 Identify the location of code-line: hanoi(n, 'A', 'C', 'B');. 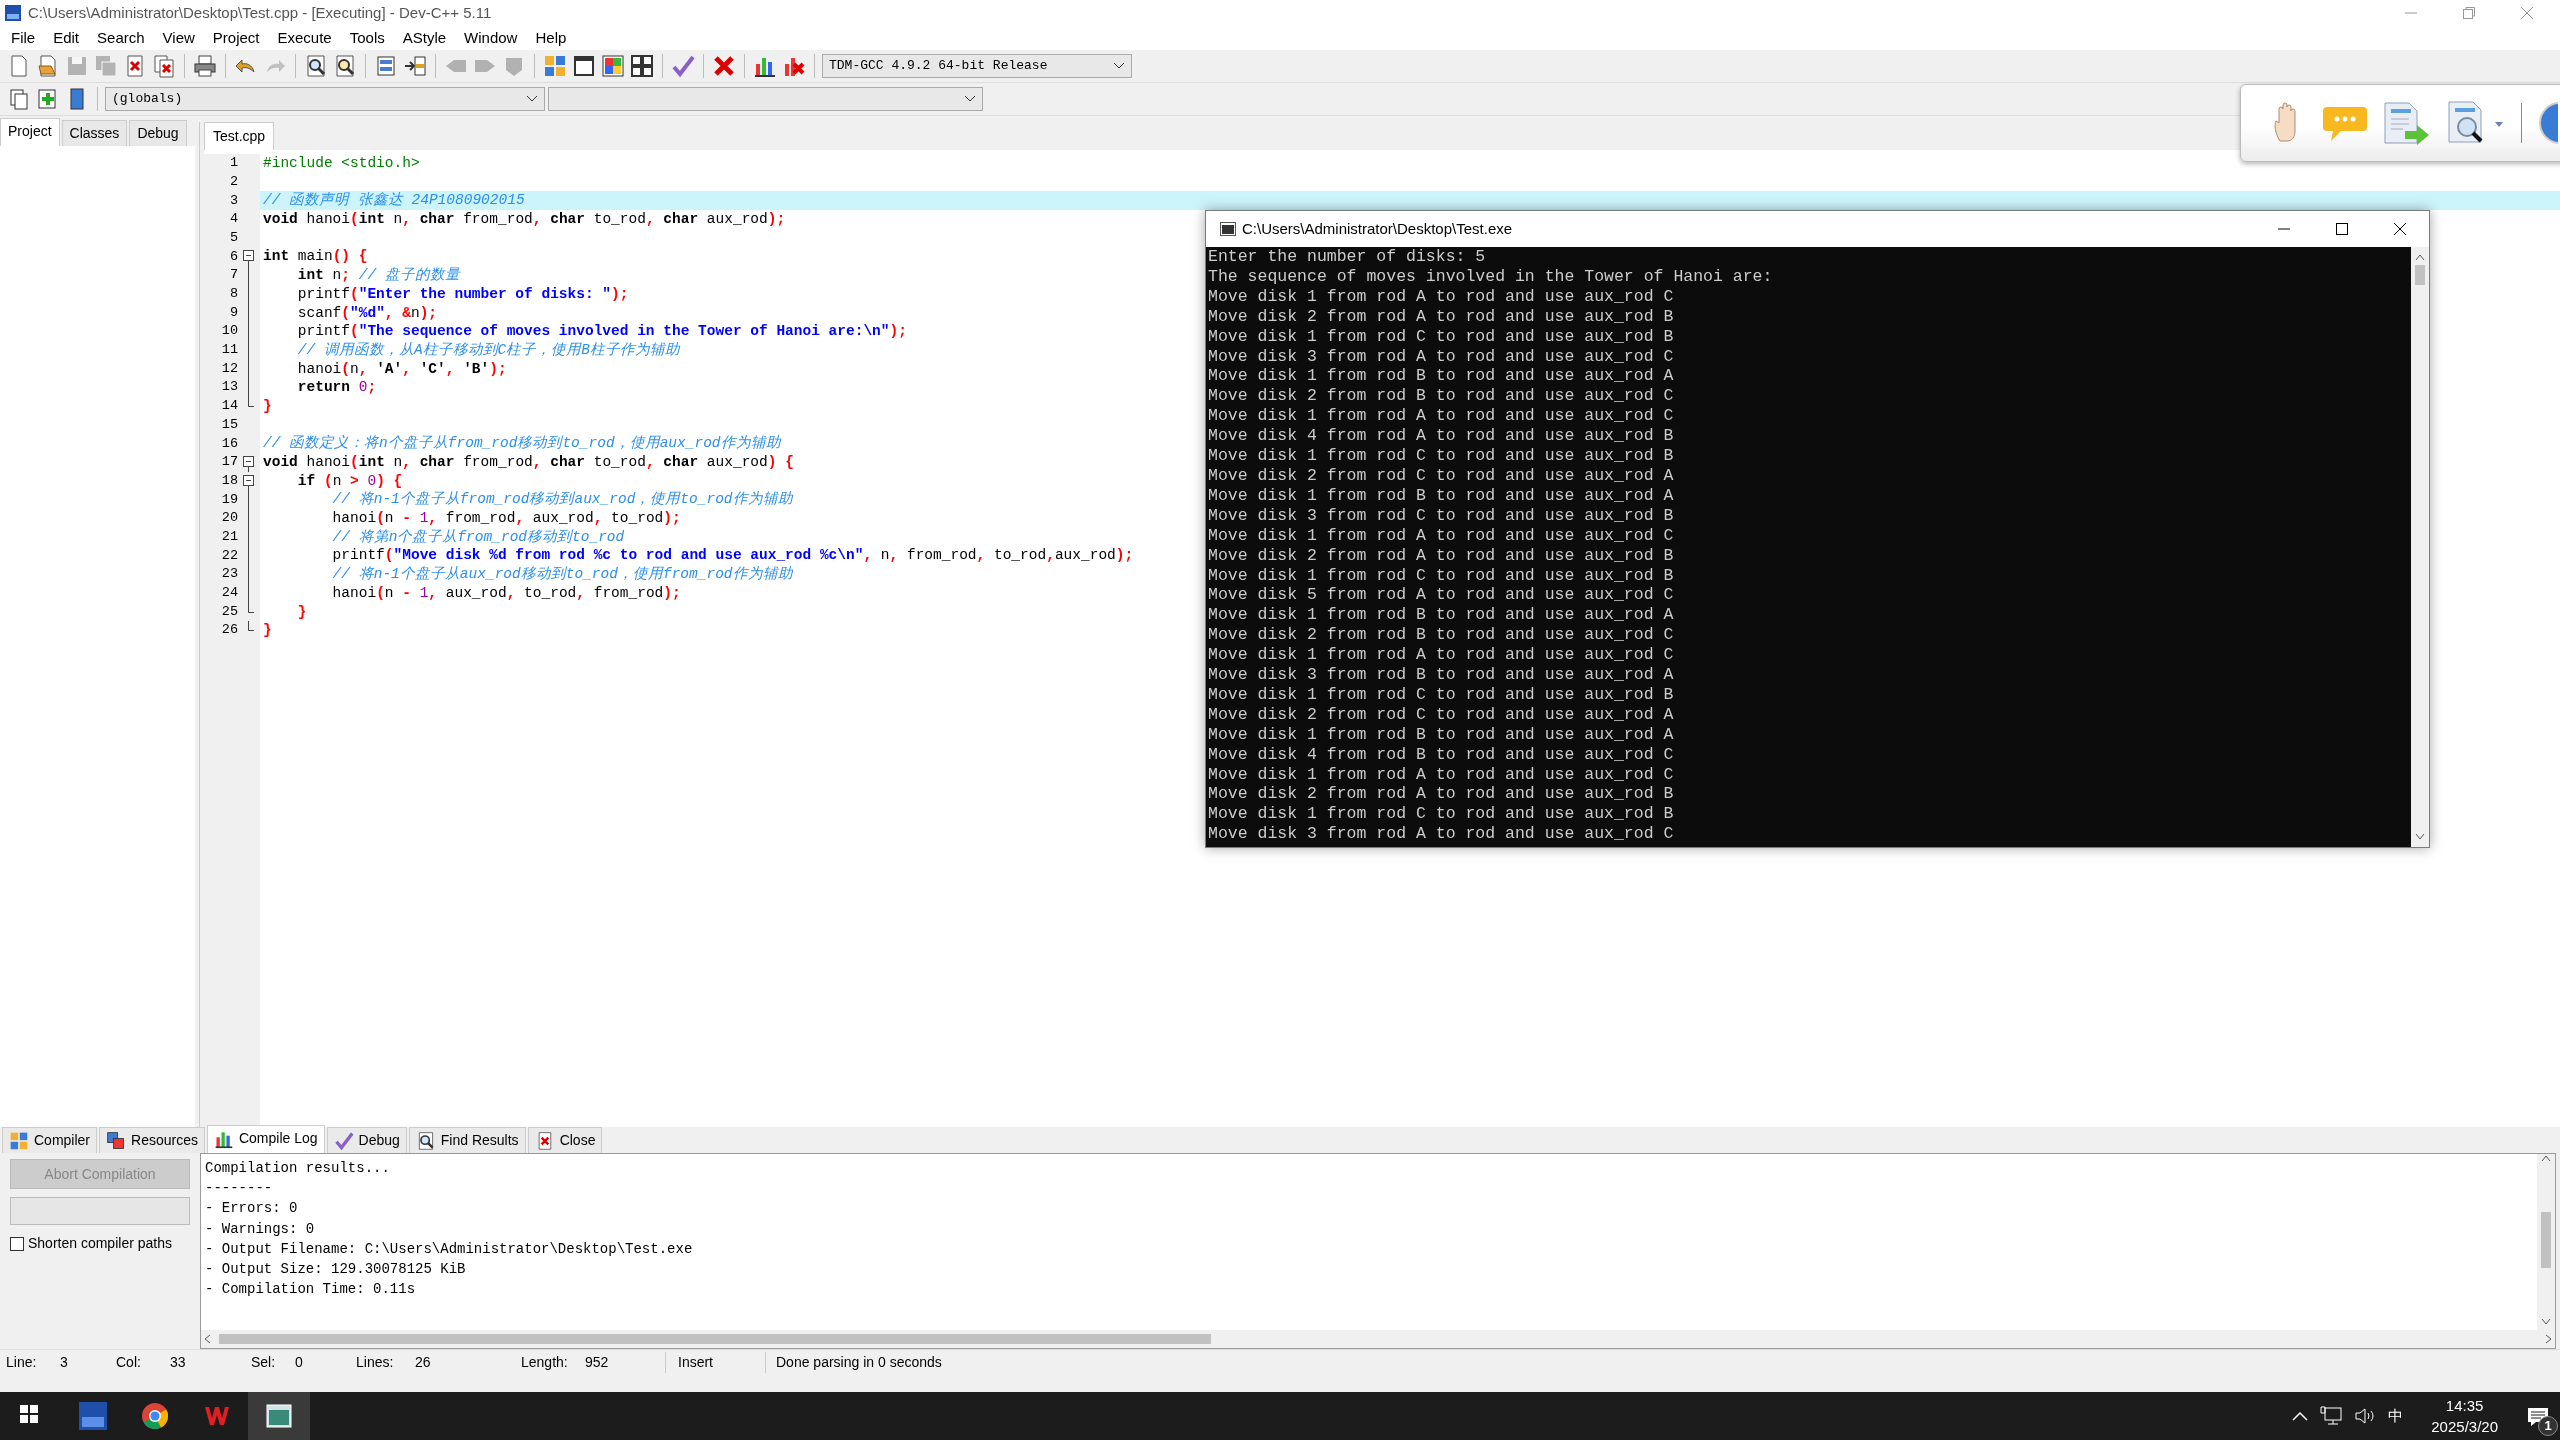
(401, 369).